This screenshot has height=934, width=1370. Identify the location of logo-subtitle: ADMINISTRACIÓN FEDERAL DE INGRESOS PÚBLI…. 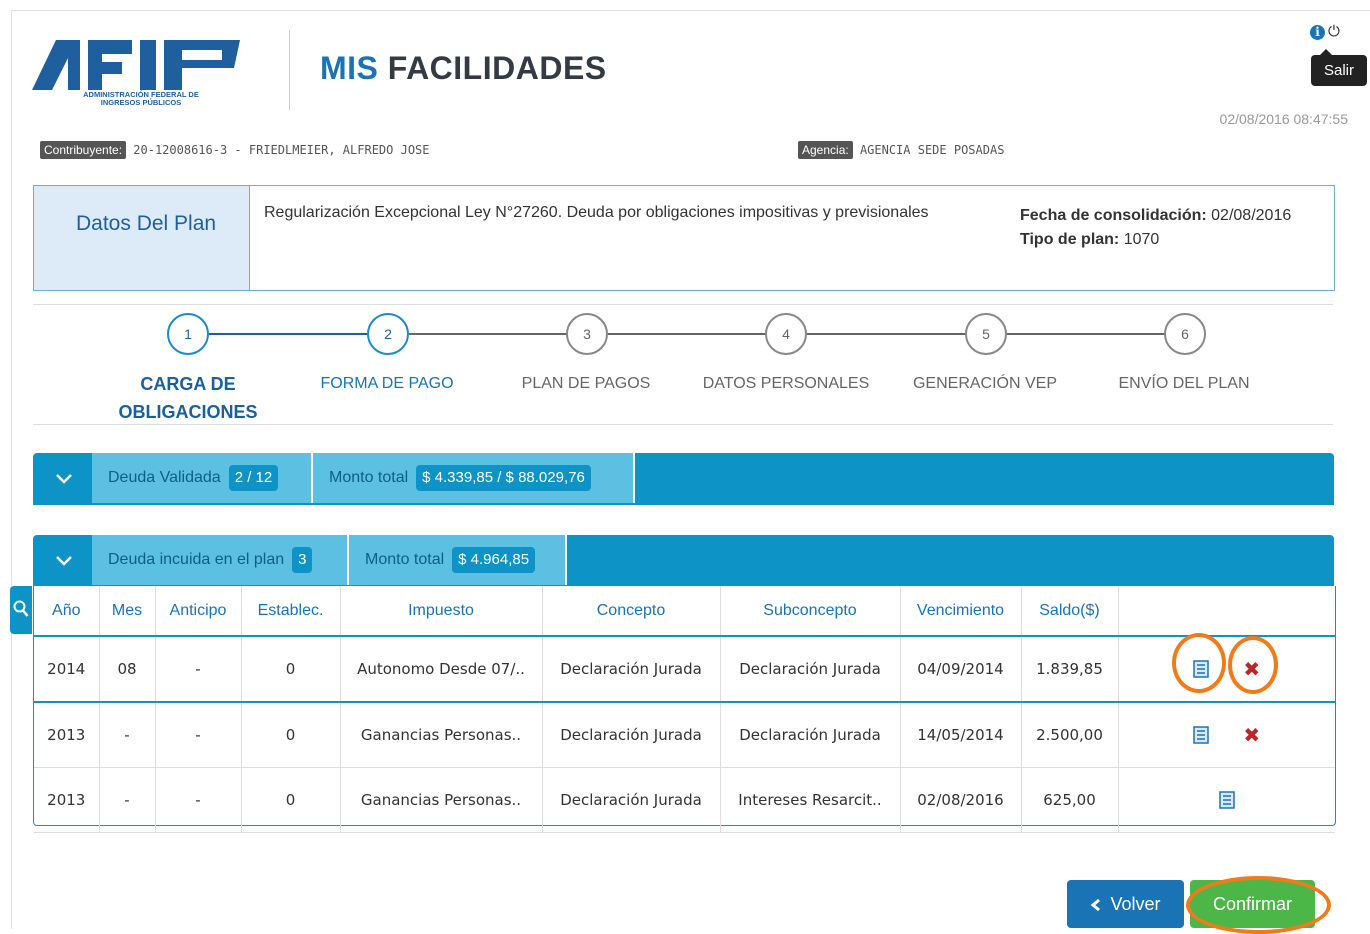
(141, 98).